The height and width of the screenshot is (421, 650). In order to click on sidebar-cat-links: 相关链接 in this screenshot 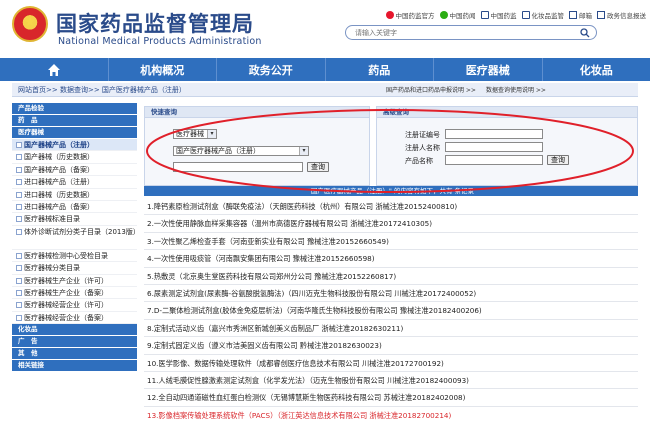, I will do `click(74, 366)`.